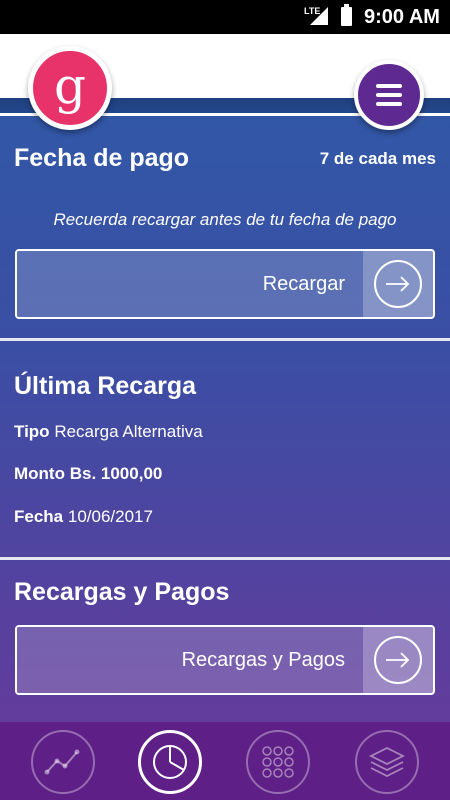 The height and width of the screenshot is (800, 450). I want to click on logo-button: g, so click(70, 88).